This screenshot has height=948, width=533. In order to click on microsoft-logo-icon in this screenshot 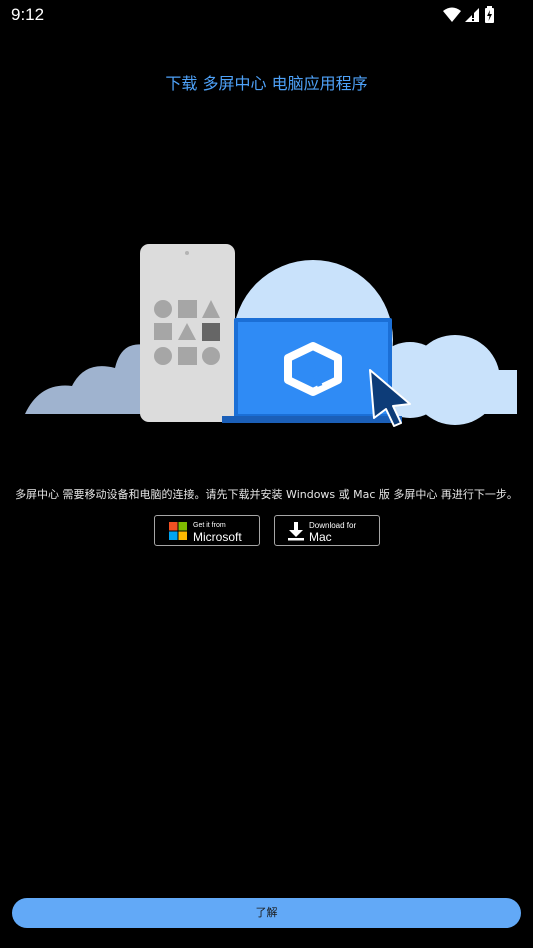, I will do `click(178, 531)`.